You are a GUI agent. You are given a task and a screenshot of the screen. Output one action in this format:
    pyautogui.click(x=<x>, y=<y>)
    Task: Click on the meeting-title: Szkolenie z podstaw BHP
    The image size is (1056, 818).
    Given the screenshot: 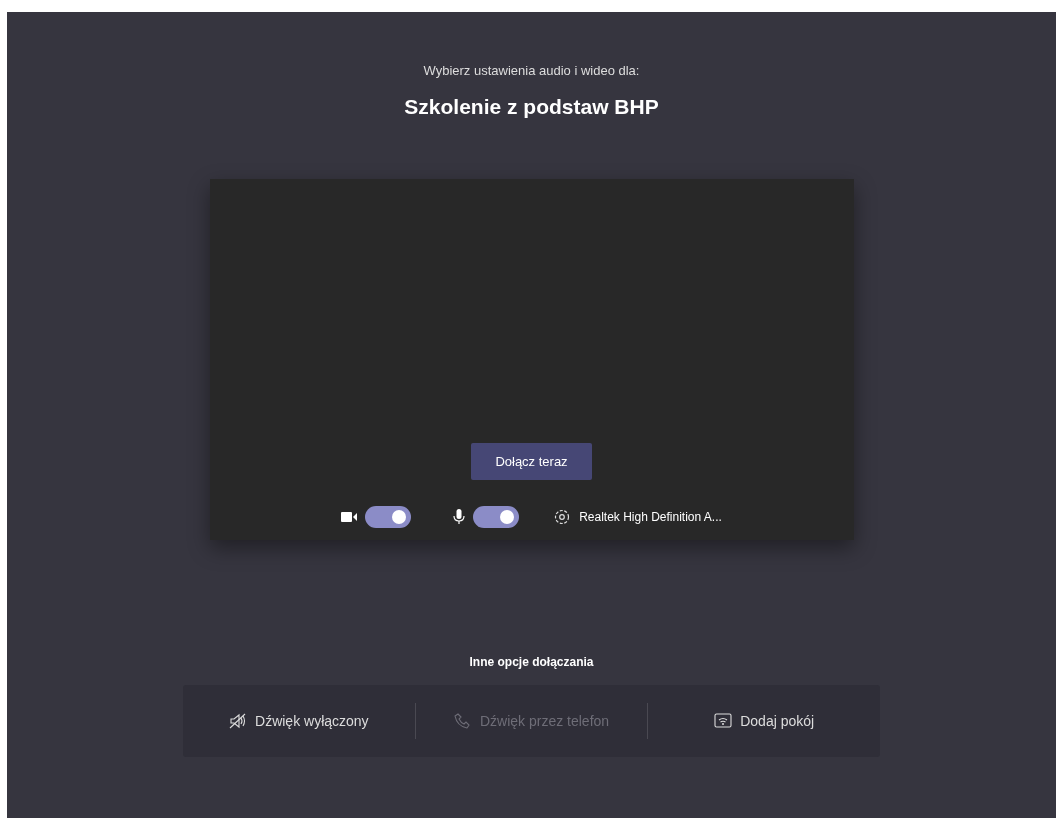 What is the action you would take?
    pyautogui.click(x=531, y=106)
    